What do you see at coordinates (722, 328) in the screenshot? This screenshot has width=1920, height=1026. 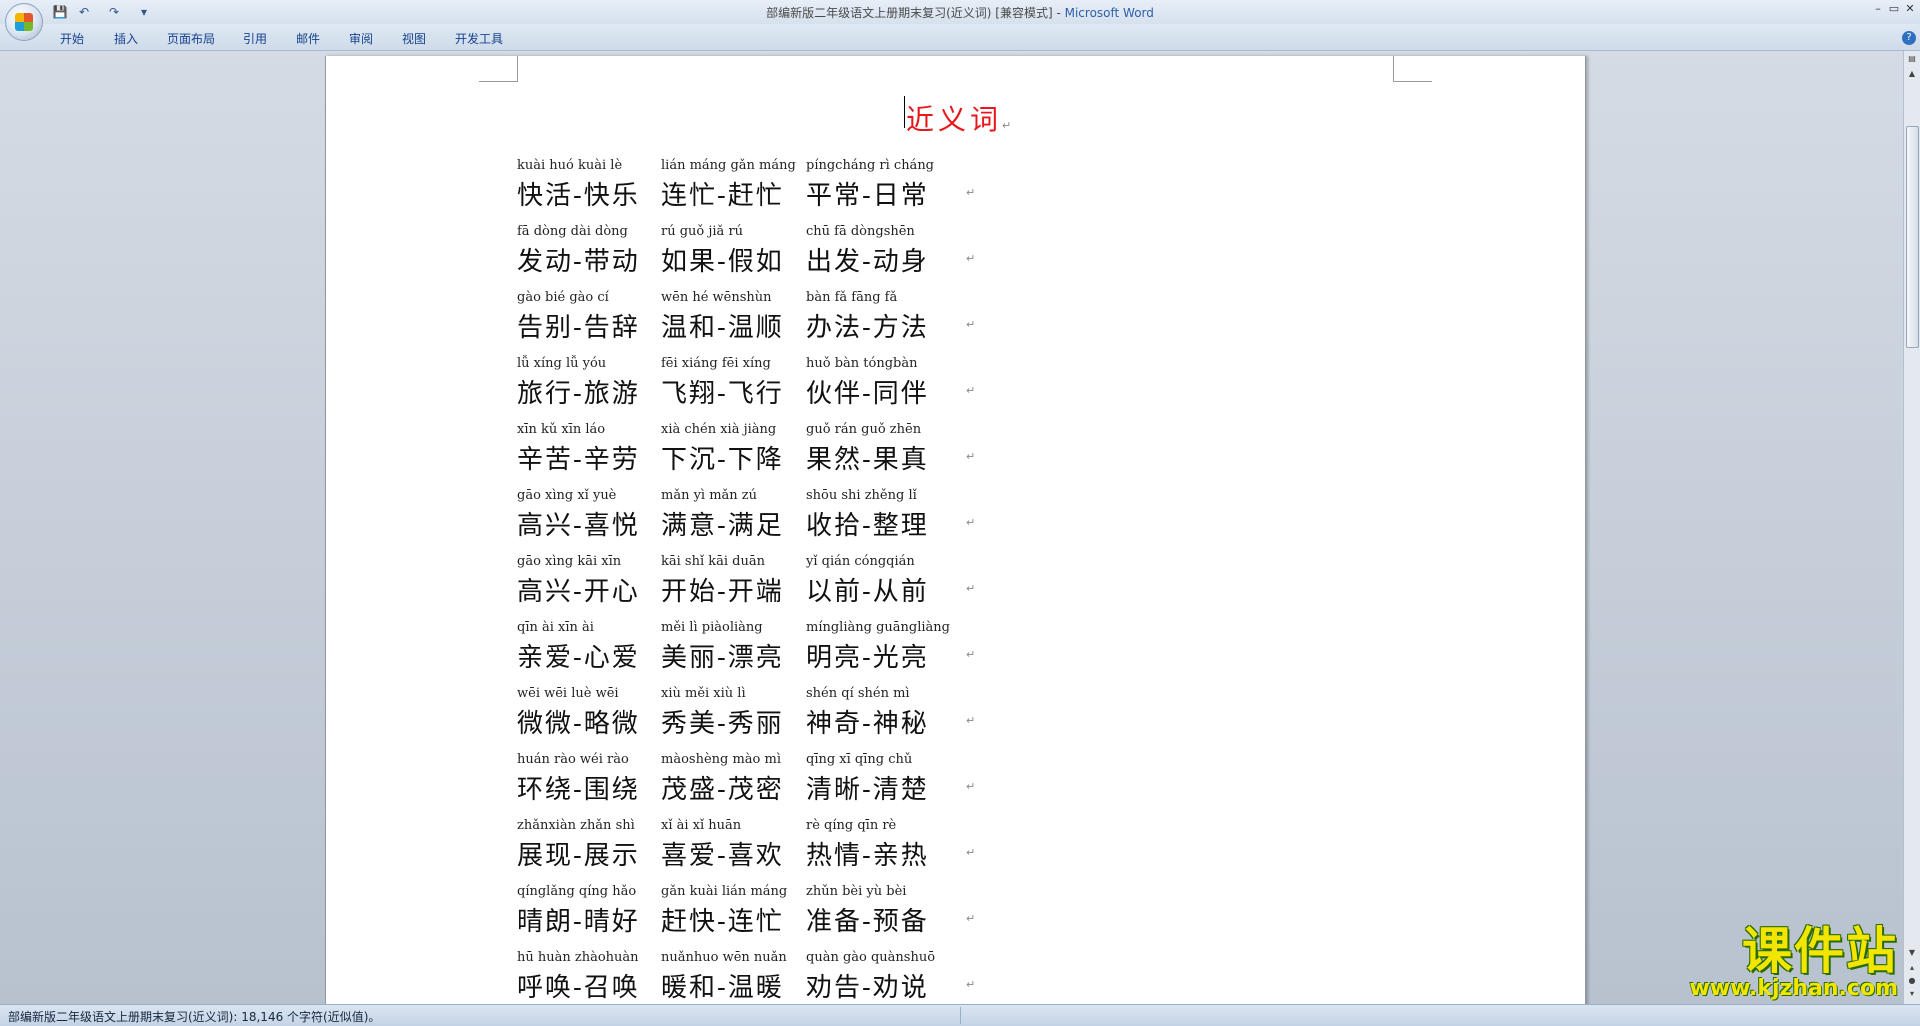 I see `synonym-words: 温和-温顺` at bounding box center [722, 328].